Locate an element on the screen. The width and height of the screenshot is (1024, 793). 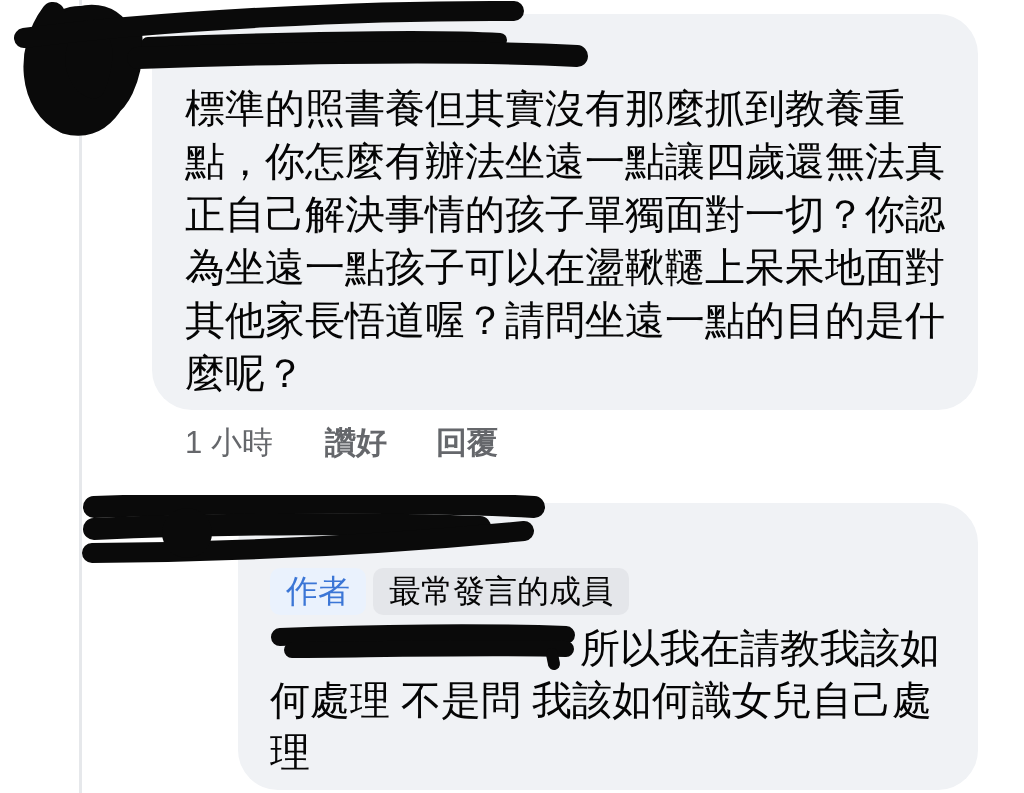
top-contributor-badge: 最常發言的成員 is located at coordinates (501, 591).